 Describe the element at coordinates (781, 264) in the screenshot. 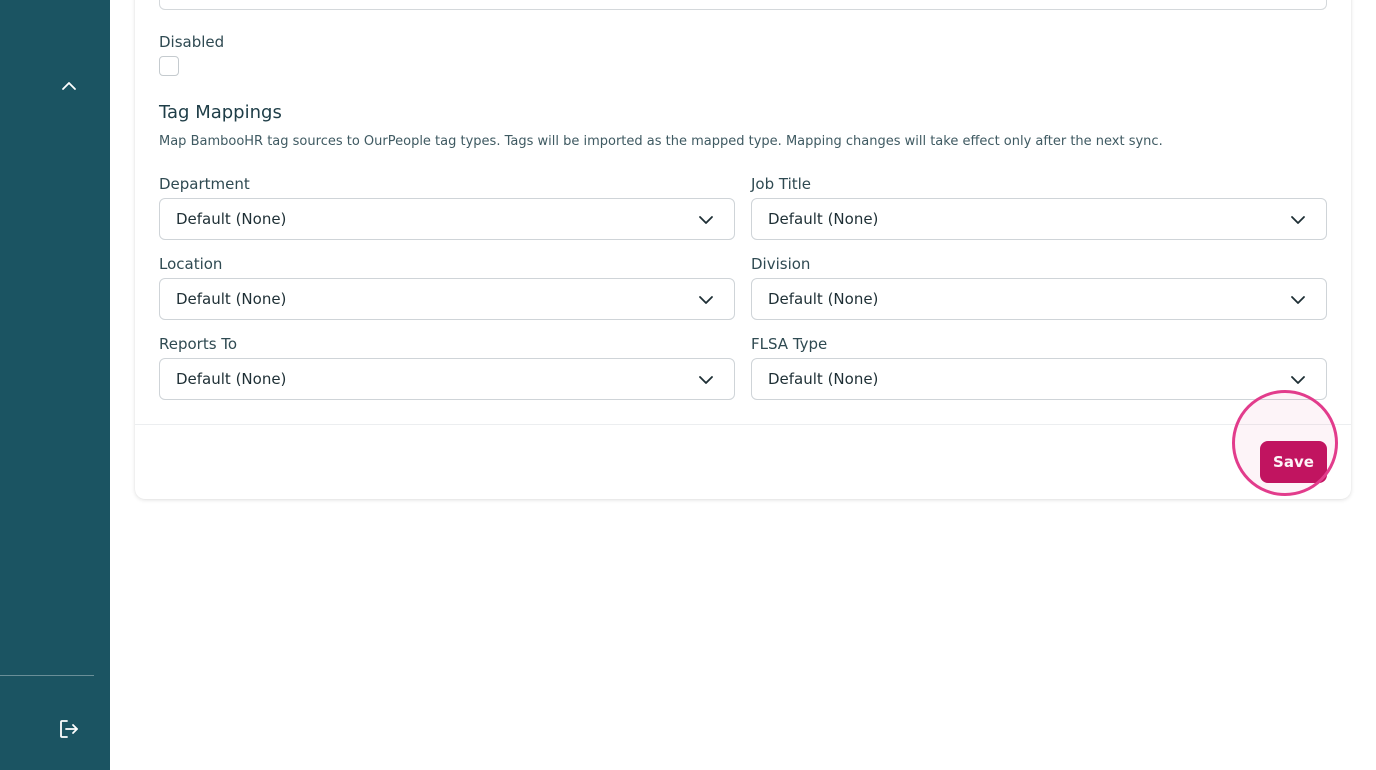

I see `division-label: Division` at that location.